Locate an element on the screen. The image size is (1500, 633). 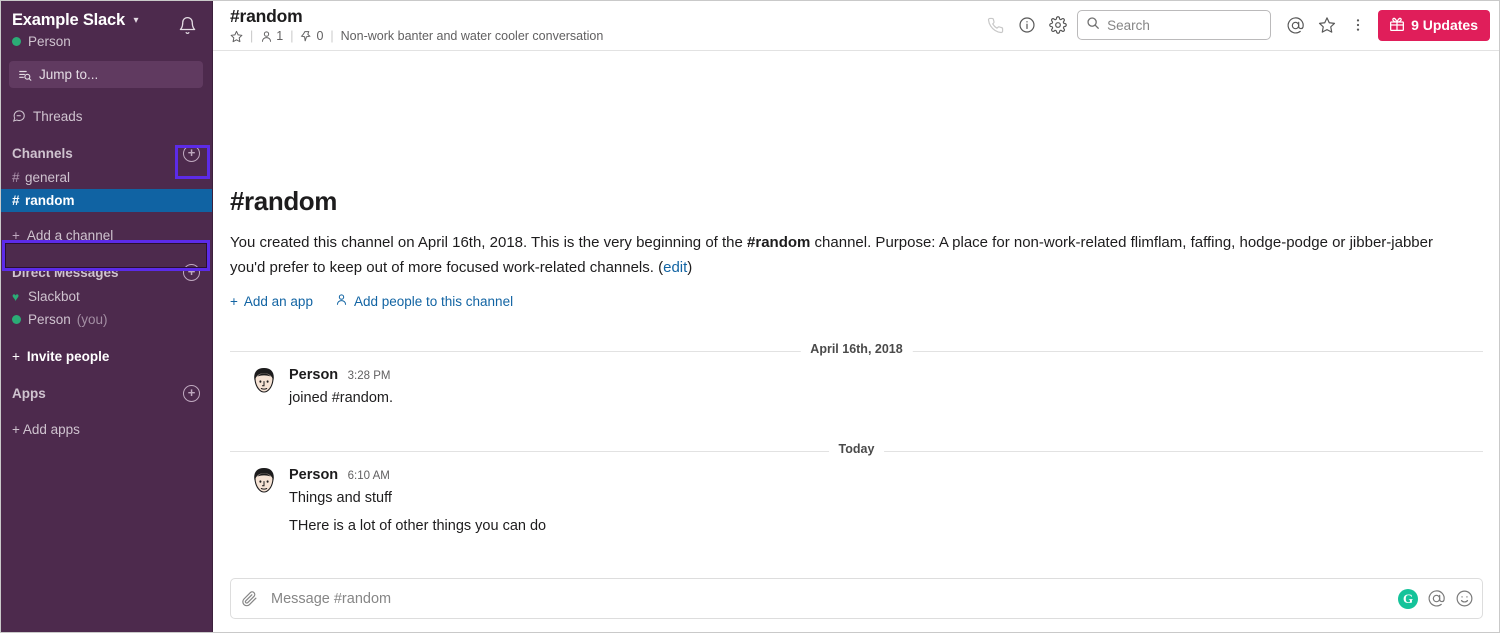
add-apps-label: + Add apps is located at coordinates (46, 429).